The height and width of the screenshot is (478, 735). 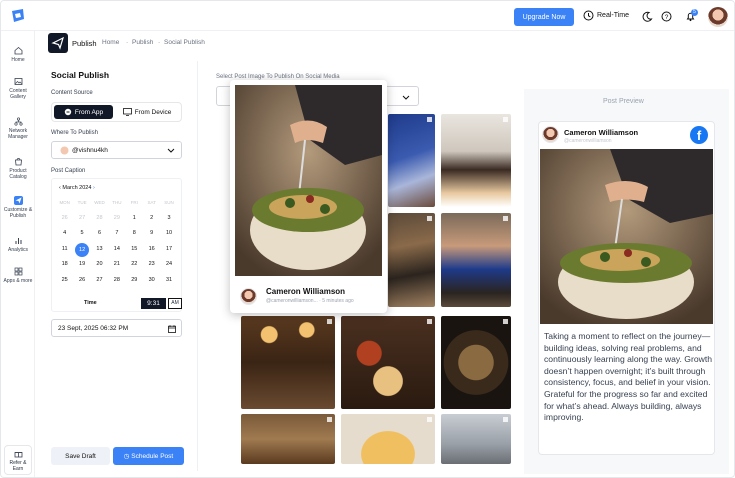 What do you see at coordinates (116, 250) in the screenshot?
I see `calendar-day: 14` at bounding box center [116, 250].